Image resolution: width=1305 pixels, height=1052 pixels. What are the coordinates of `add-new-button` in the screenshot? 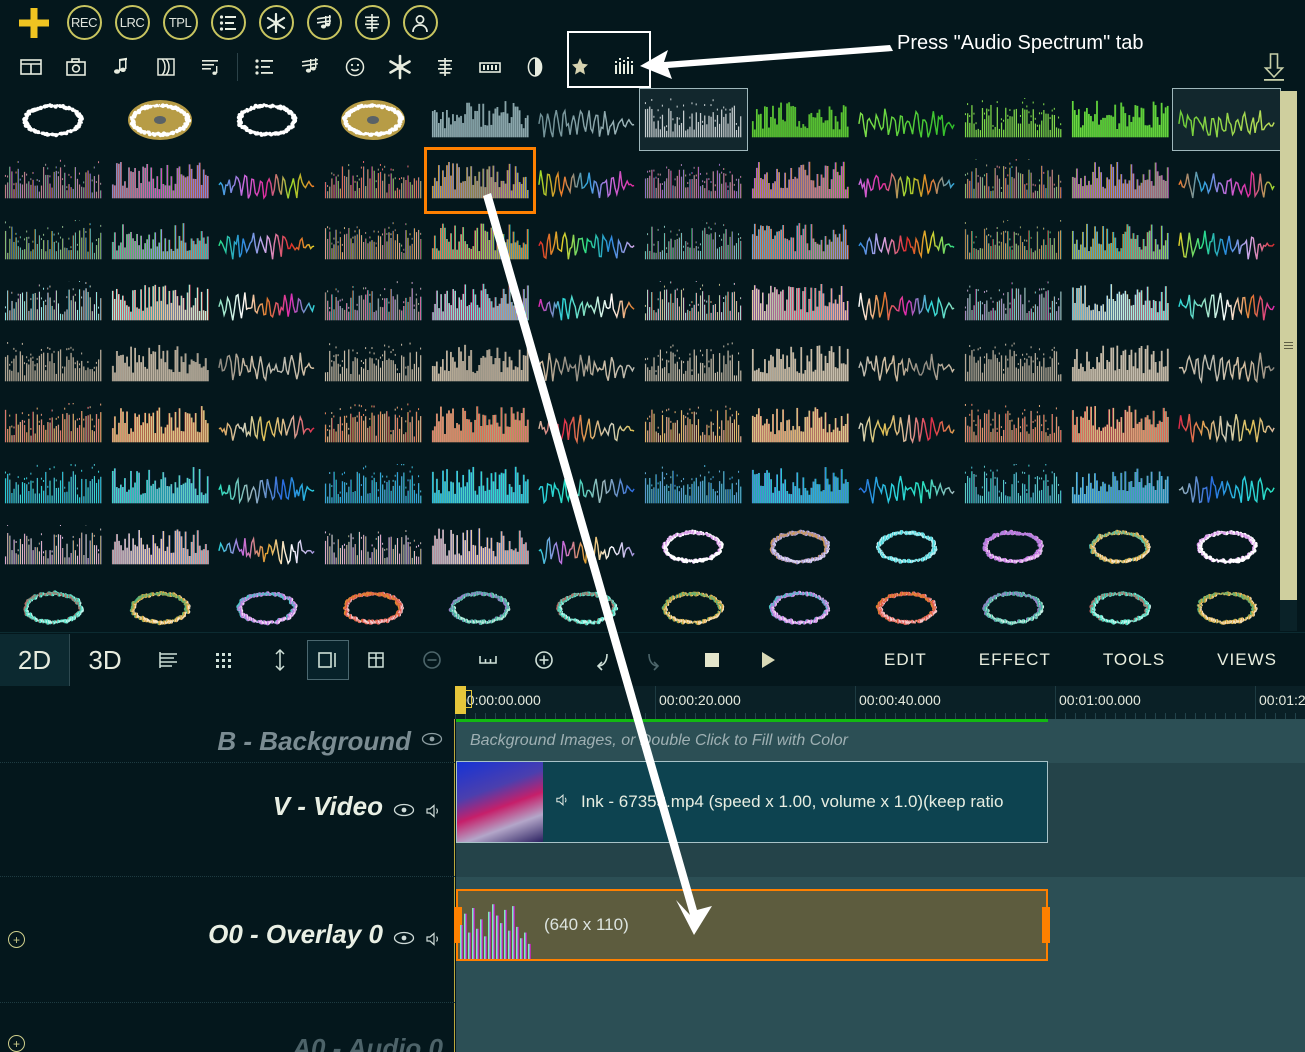 It's located at (34, 22).